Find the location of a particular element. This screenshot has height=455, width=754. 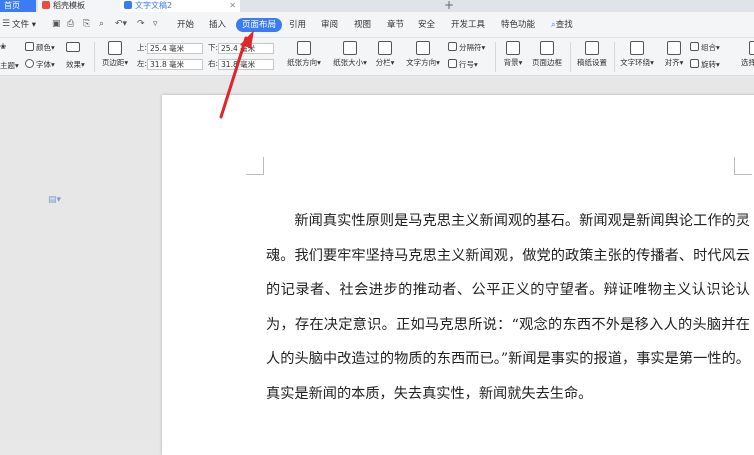

right-margin-input: 31.8 毫米 is located at coordinates (246, 64).